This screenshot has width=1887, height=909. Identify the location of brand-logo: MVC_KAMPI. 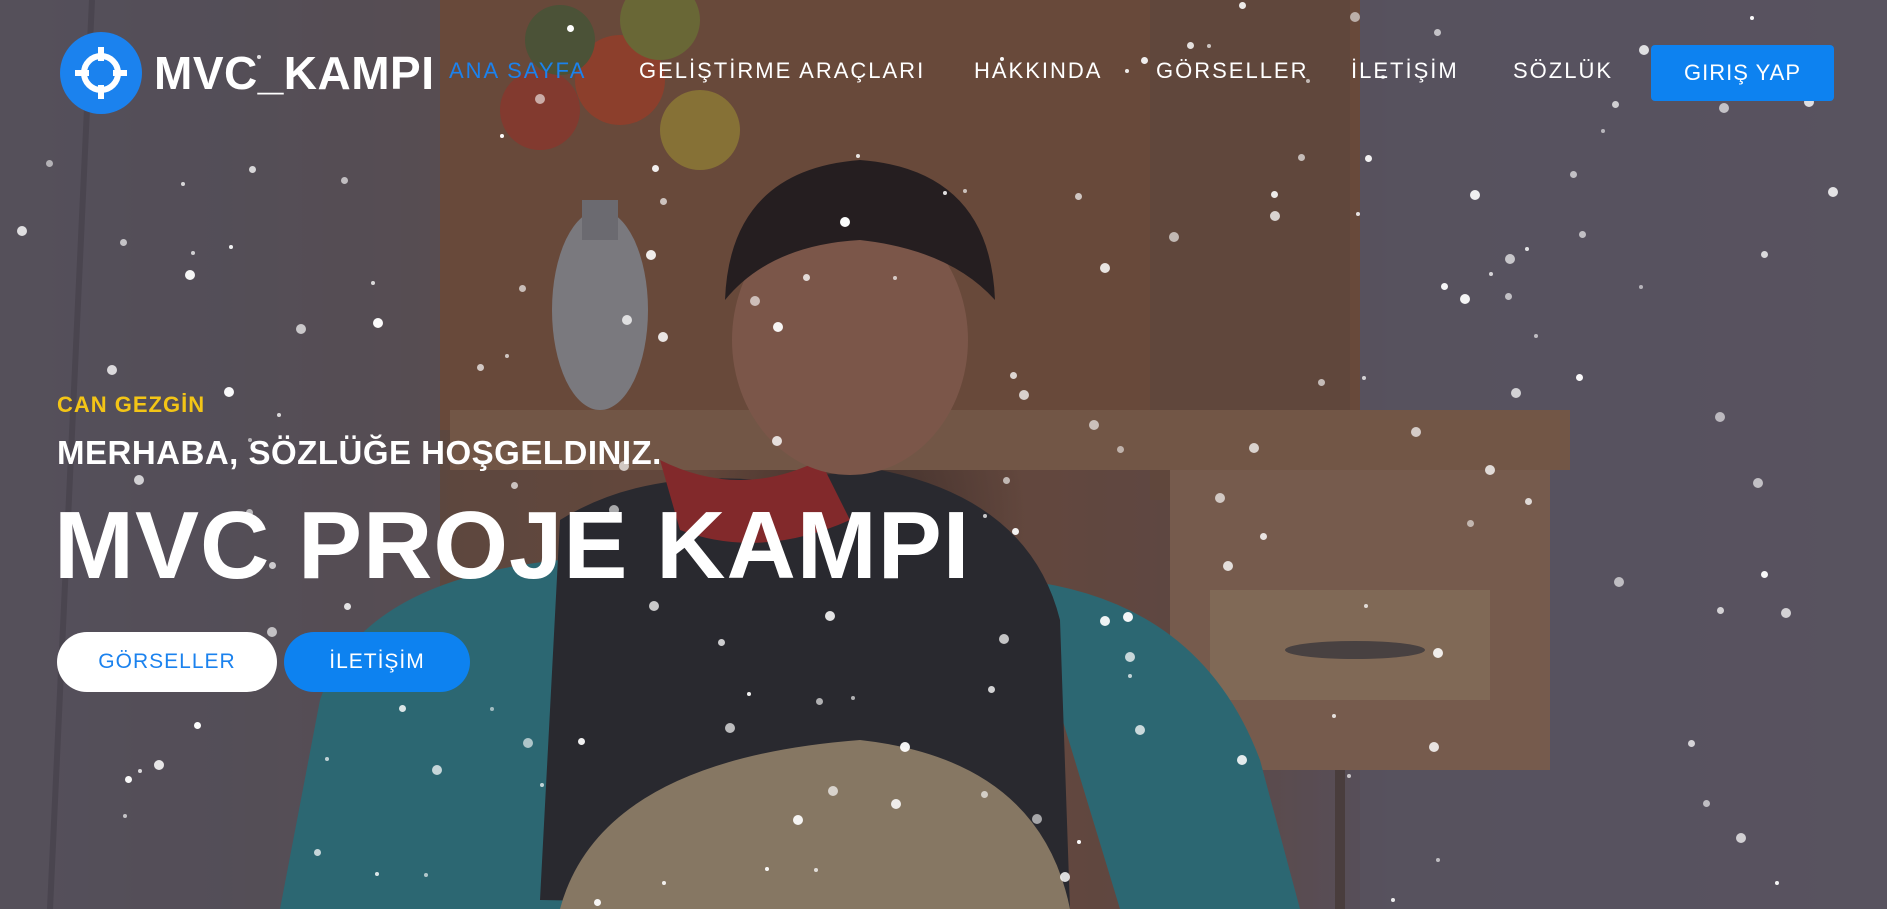
(247, 73).